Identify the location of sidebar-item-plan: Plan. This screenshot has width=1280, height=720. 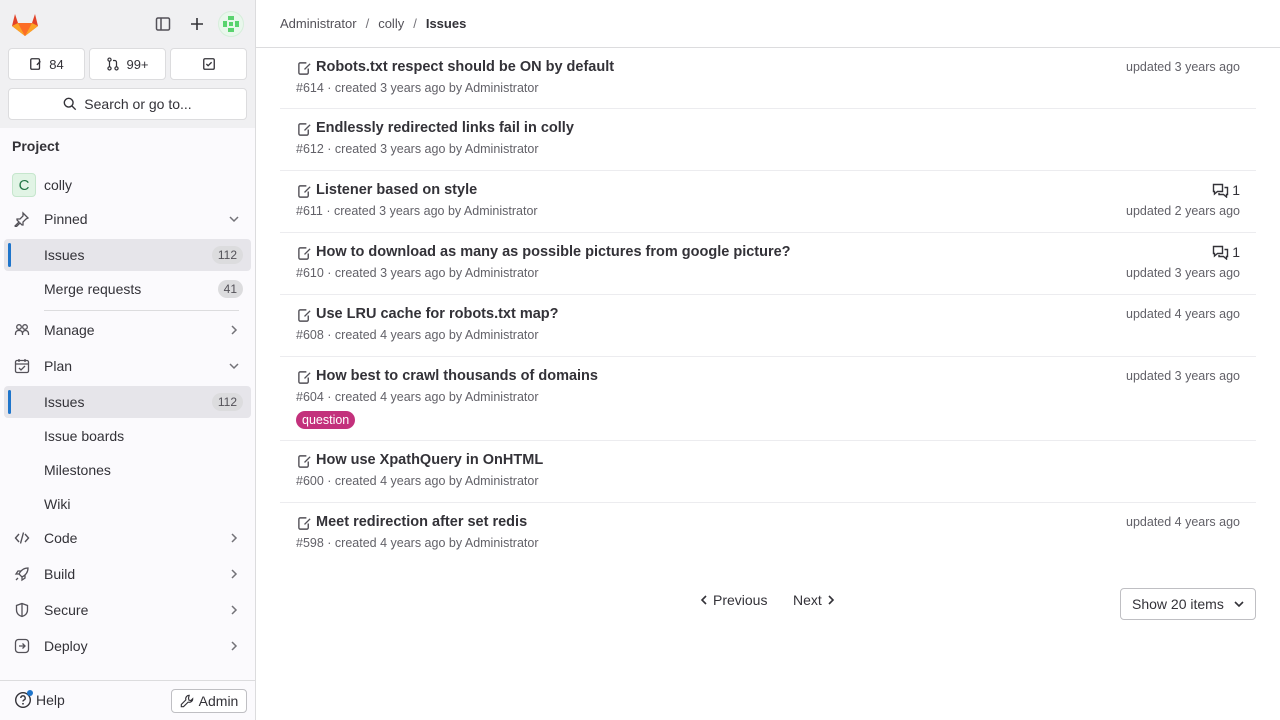
(127, 366).